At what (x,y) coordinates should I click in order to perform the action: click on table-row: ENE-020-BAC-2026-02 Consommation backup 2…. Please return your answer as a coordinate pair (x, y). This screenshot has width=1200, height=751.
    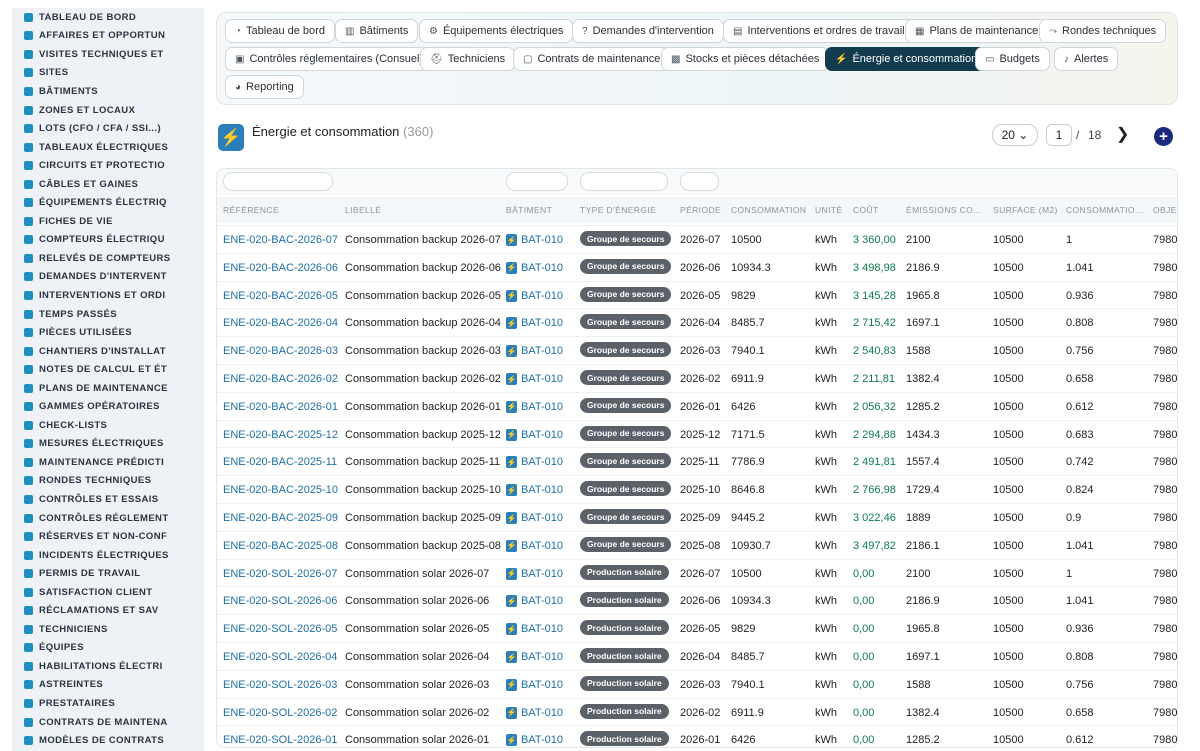
    Looking at the image, I should click on (697, 378).